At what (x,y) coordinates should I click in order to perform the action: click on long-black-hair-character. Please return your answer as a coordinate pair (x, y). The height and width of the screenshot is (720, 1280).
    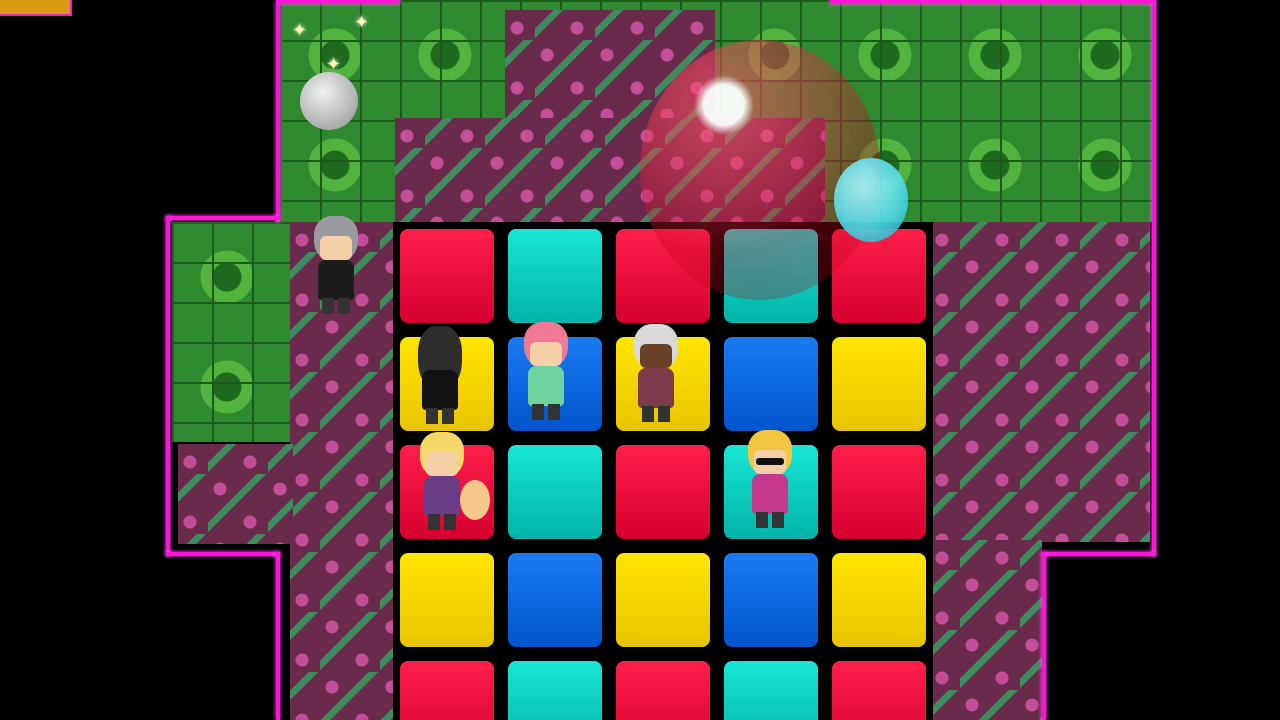
    Looking at the image, I should click on (440, 376).